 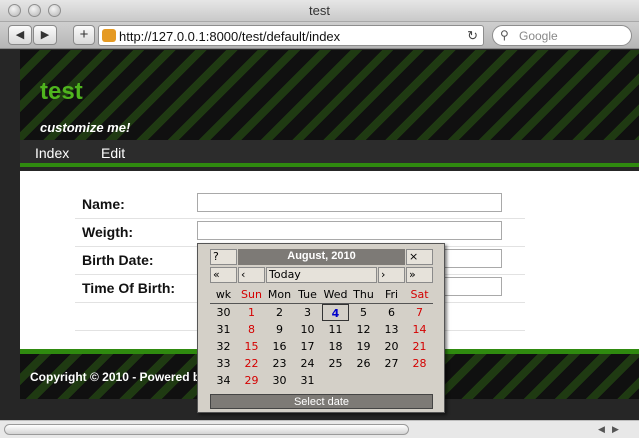 What do you see at coordinates (419, 363) in the screenshot?
I see `calendar-day: 28` at bounding box center [419, 363].